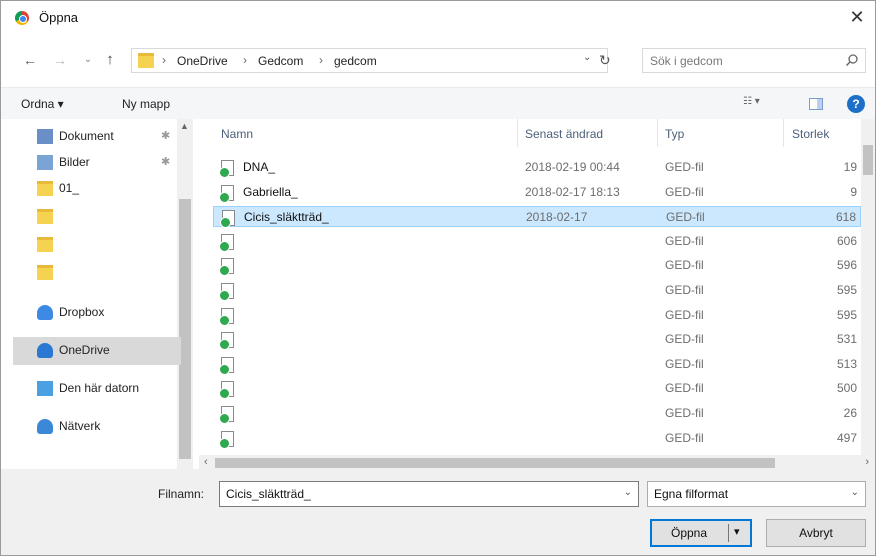  What do you see at coordinates (816, 104) in the screenshot?
I see `preview-pane-icon` at bounding box center [816, 104].